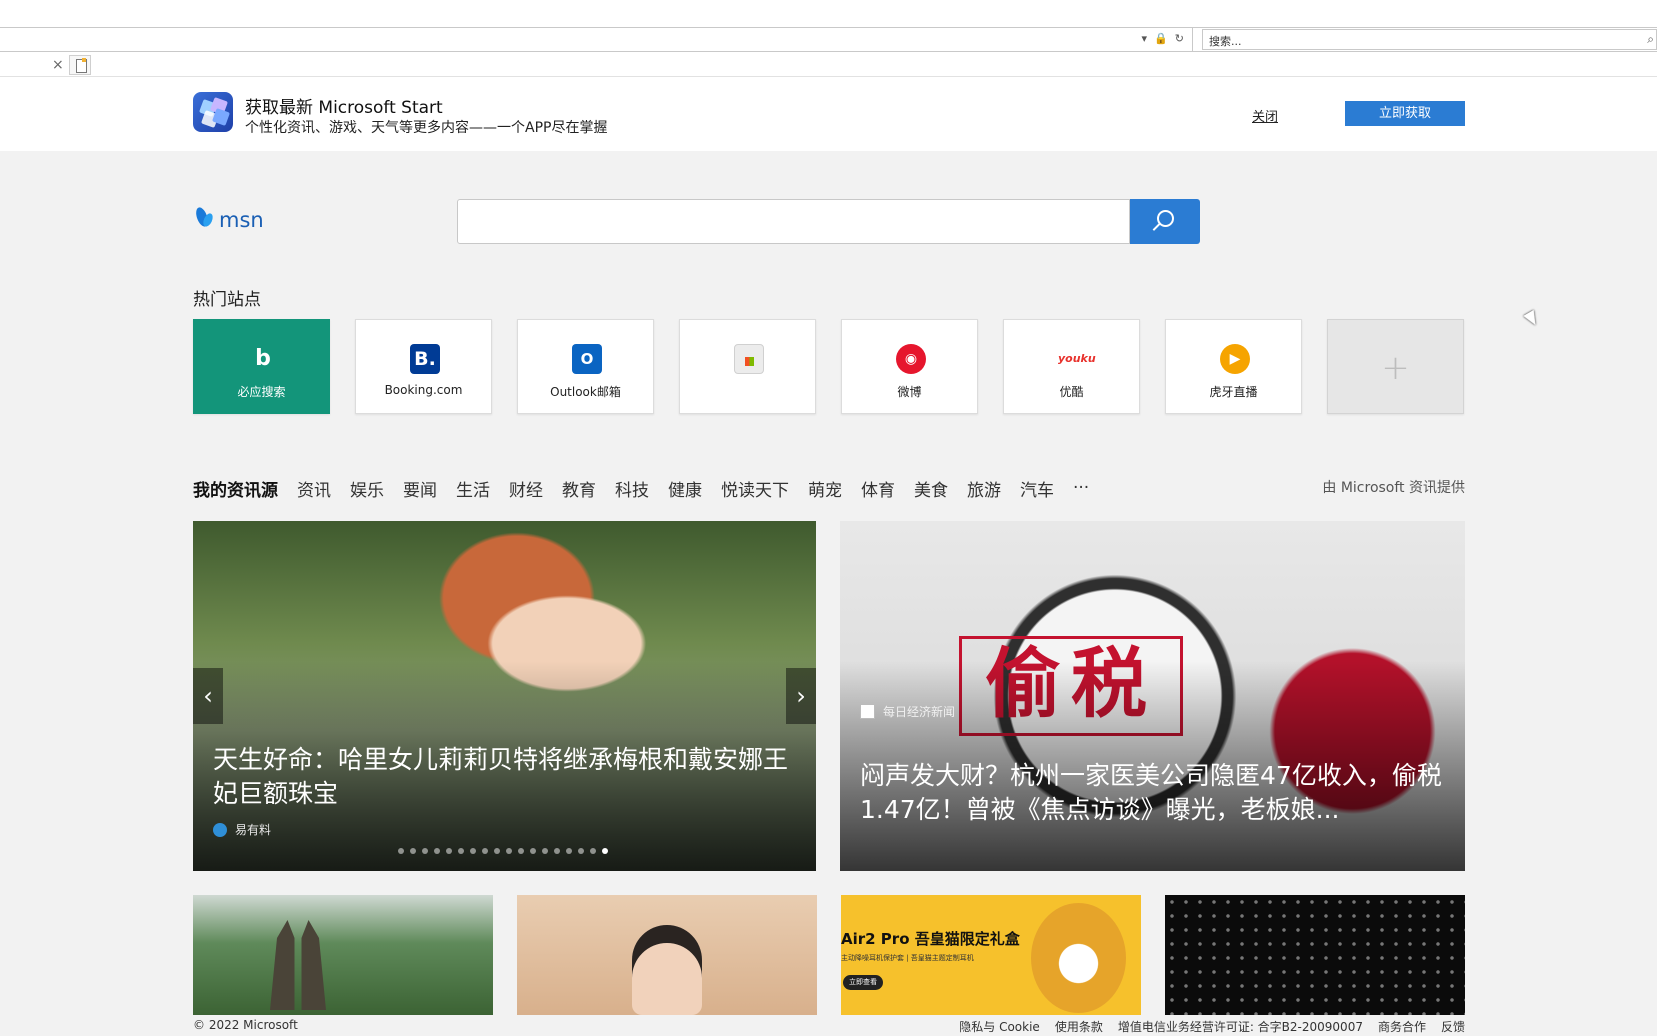 The image size is (1657, 1036). What do you see at coordinates (208, 696) in the screenshot?
I see `carousel-prev-button: ‹` at bounding box center [208, 696].